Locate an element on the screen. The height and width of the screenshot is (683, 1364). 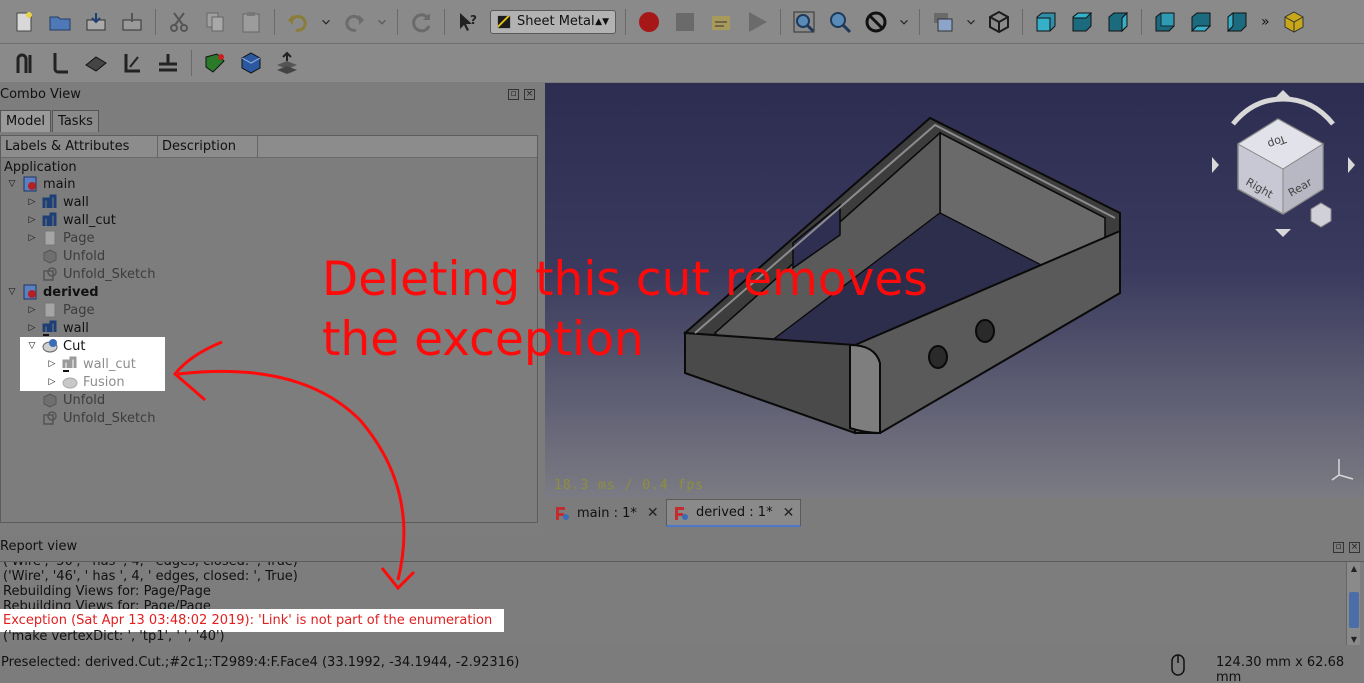
stop-macro-icon is located at coordinates (685, 22).